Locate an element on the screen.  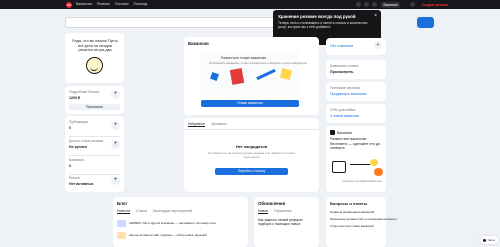
tab-news: Новости is located at coordinates (124, 211).